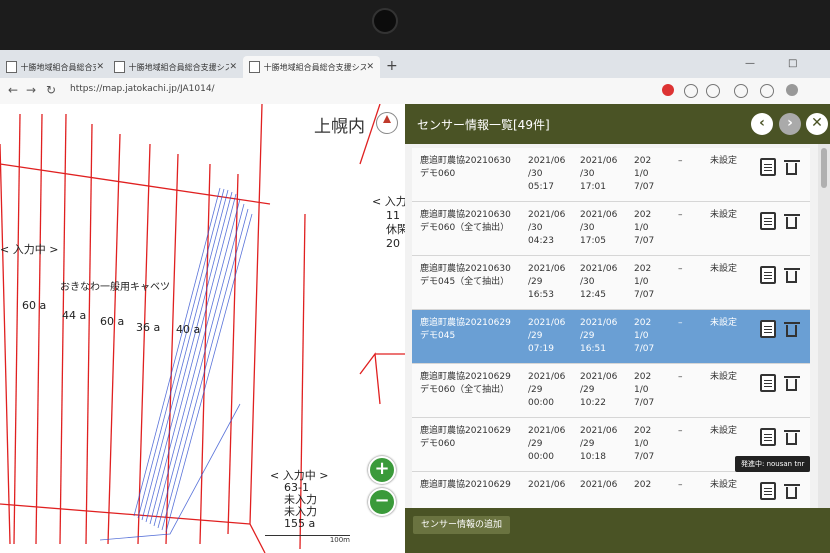 The image size is (830, 553). I want to click on close-panel-button: ✕, so click(817, 124).